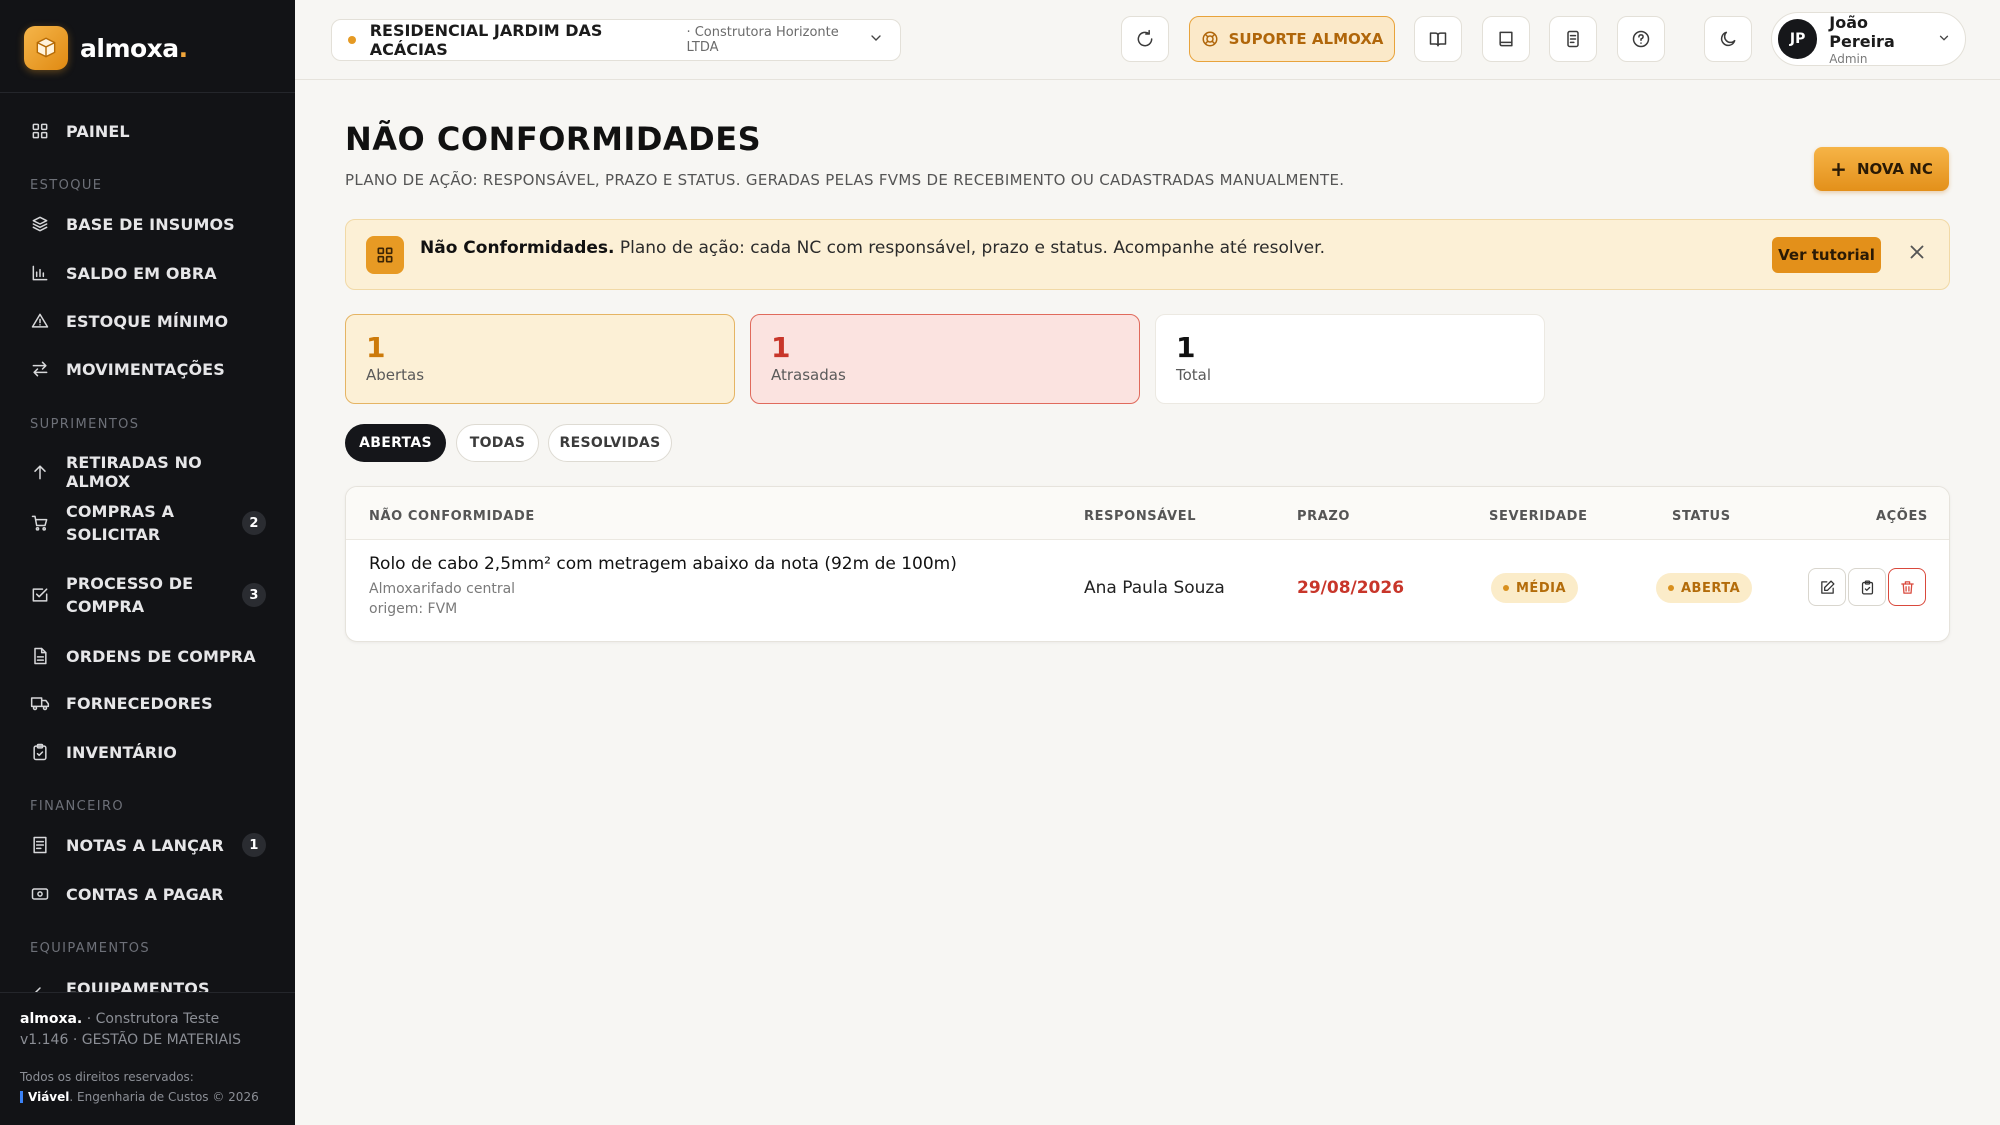 The height and width of the screenshot is (1125, 2000). I want to click on status-badge: ABERTA, so click(1704, 588).